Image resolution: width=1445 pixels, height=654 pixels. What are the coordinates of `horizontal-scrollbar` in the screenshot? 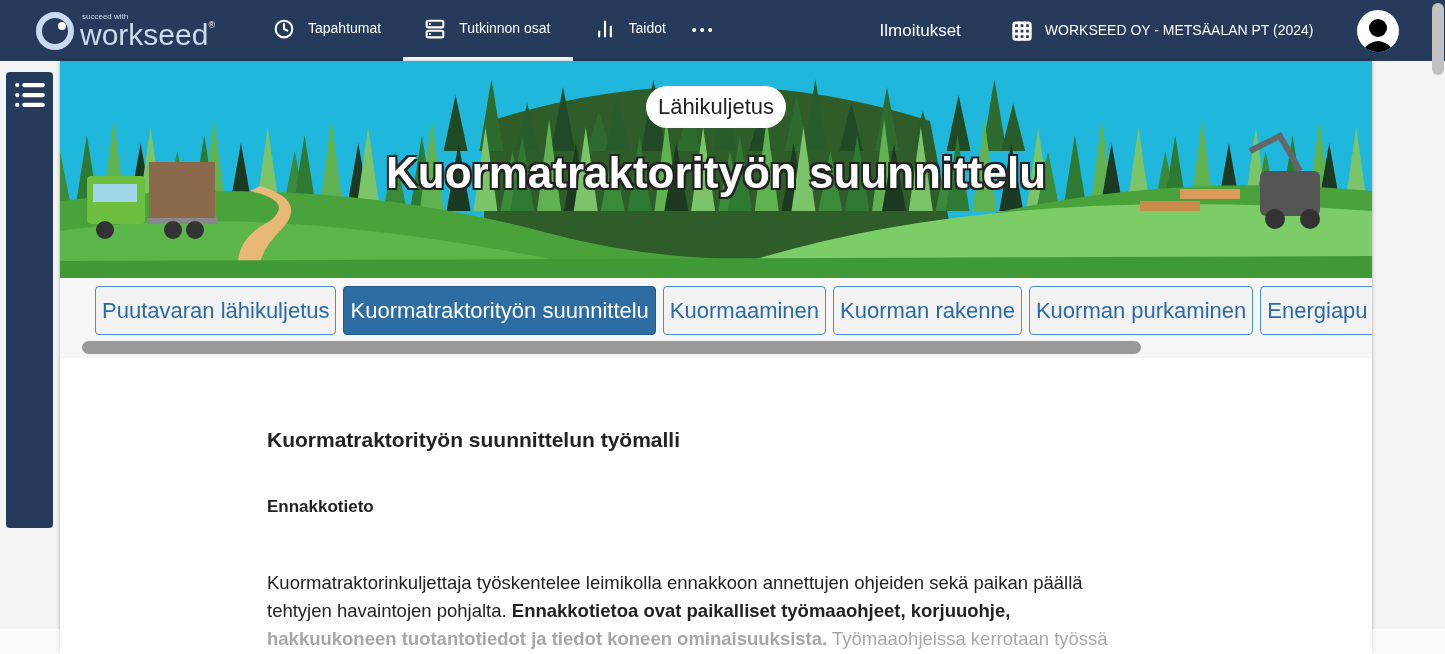 It's located at (611, 347).